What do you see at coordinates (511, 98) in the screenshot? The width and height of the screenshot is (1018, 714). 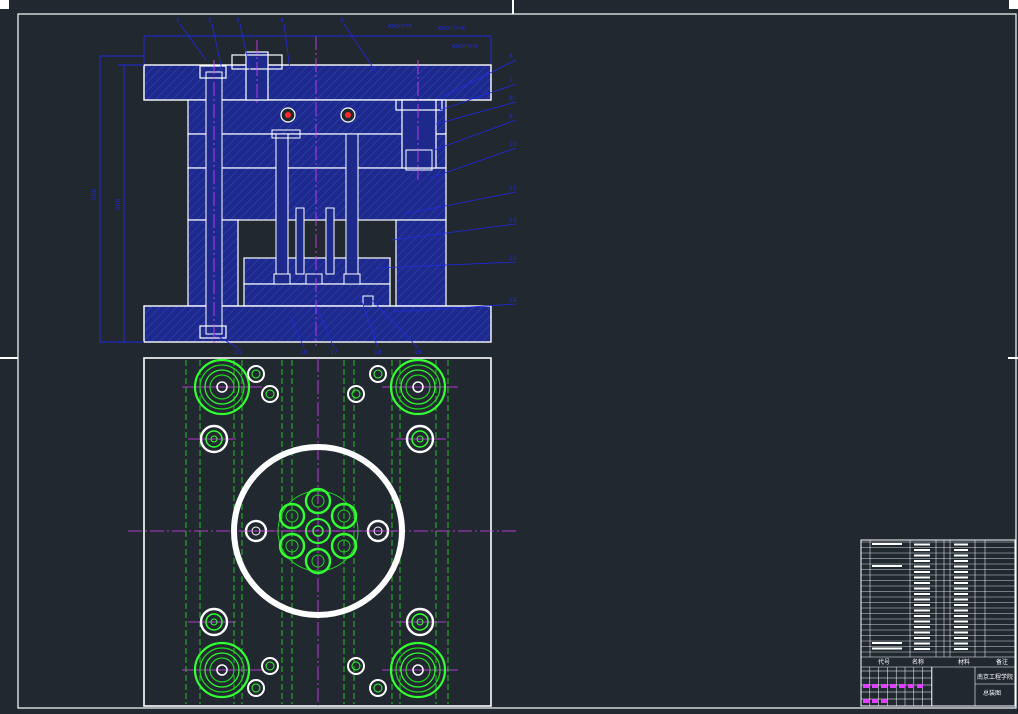 I see `leader-label-right: 8` at bounding box center [511, 98].